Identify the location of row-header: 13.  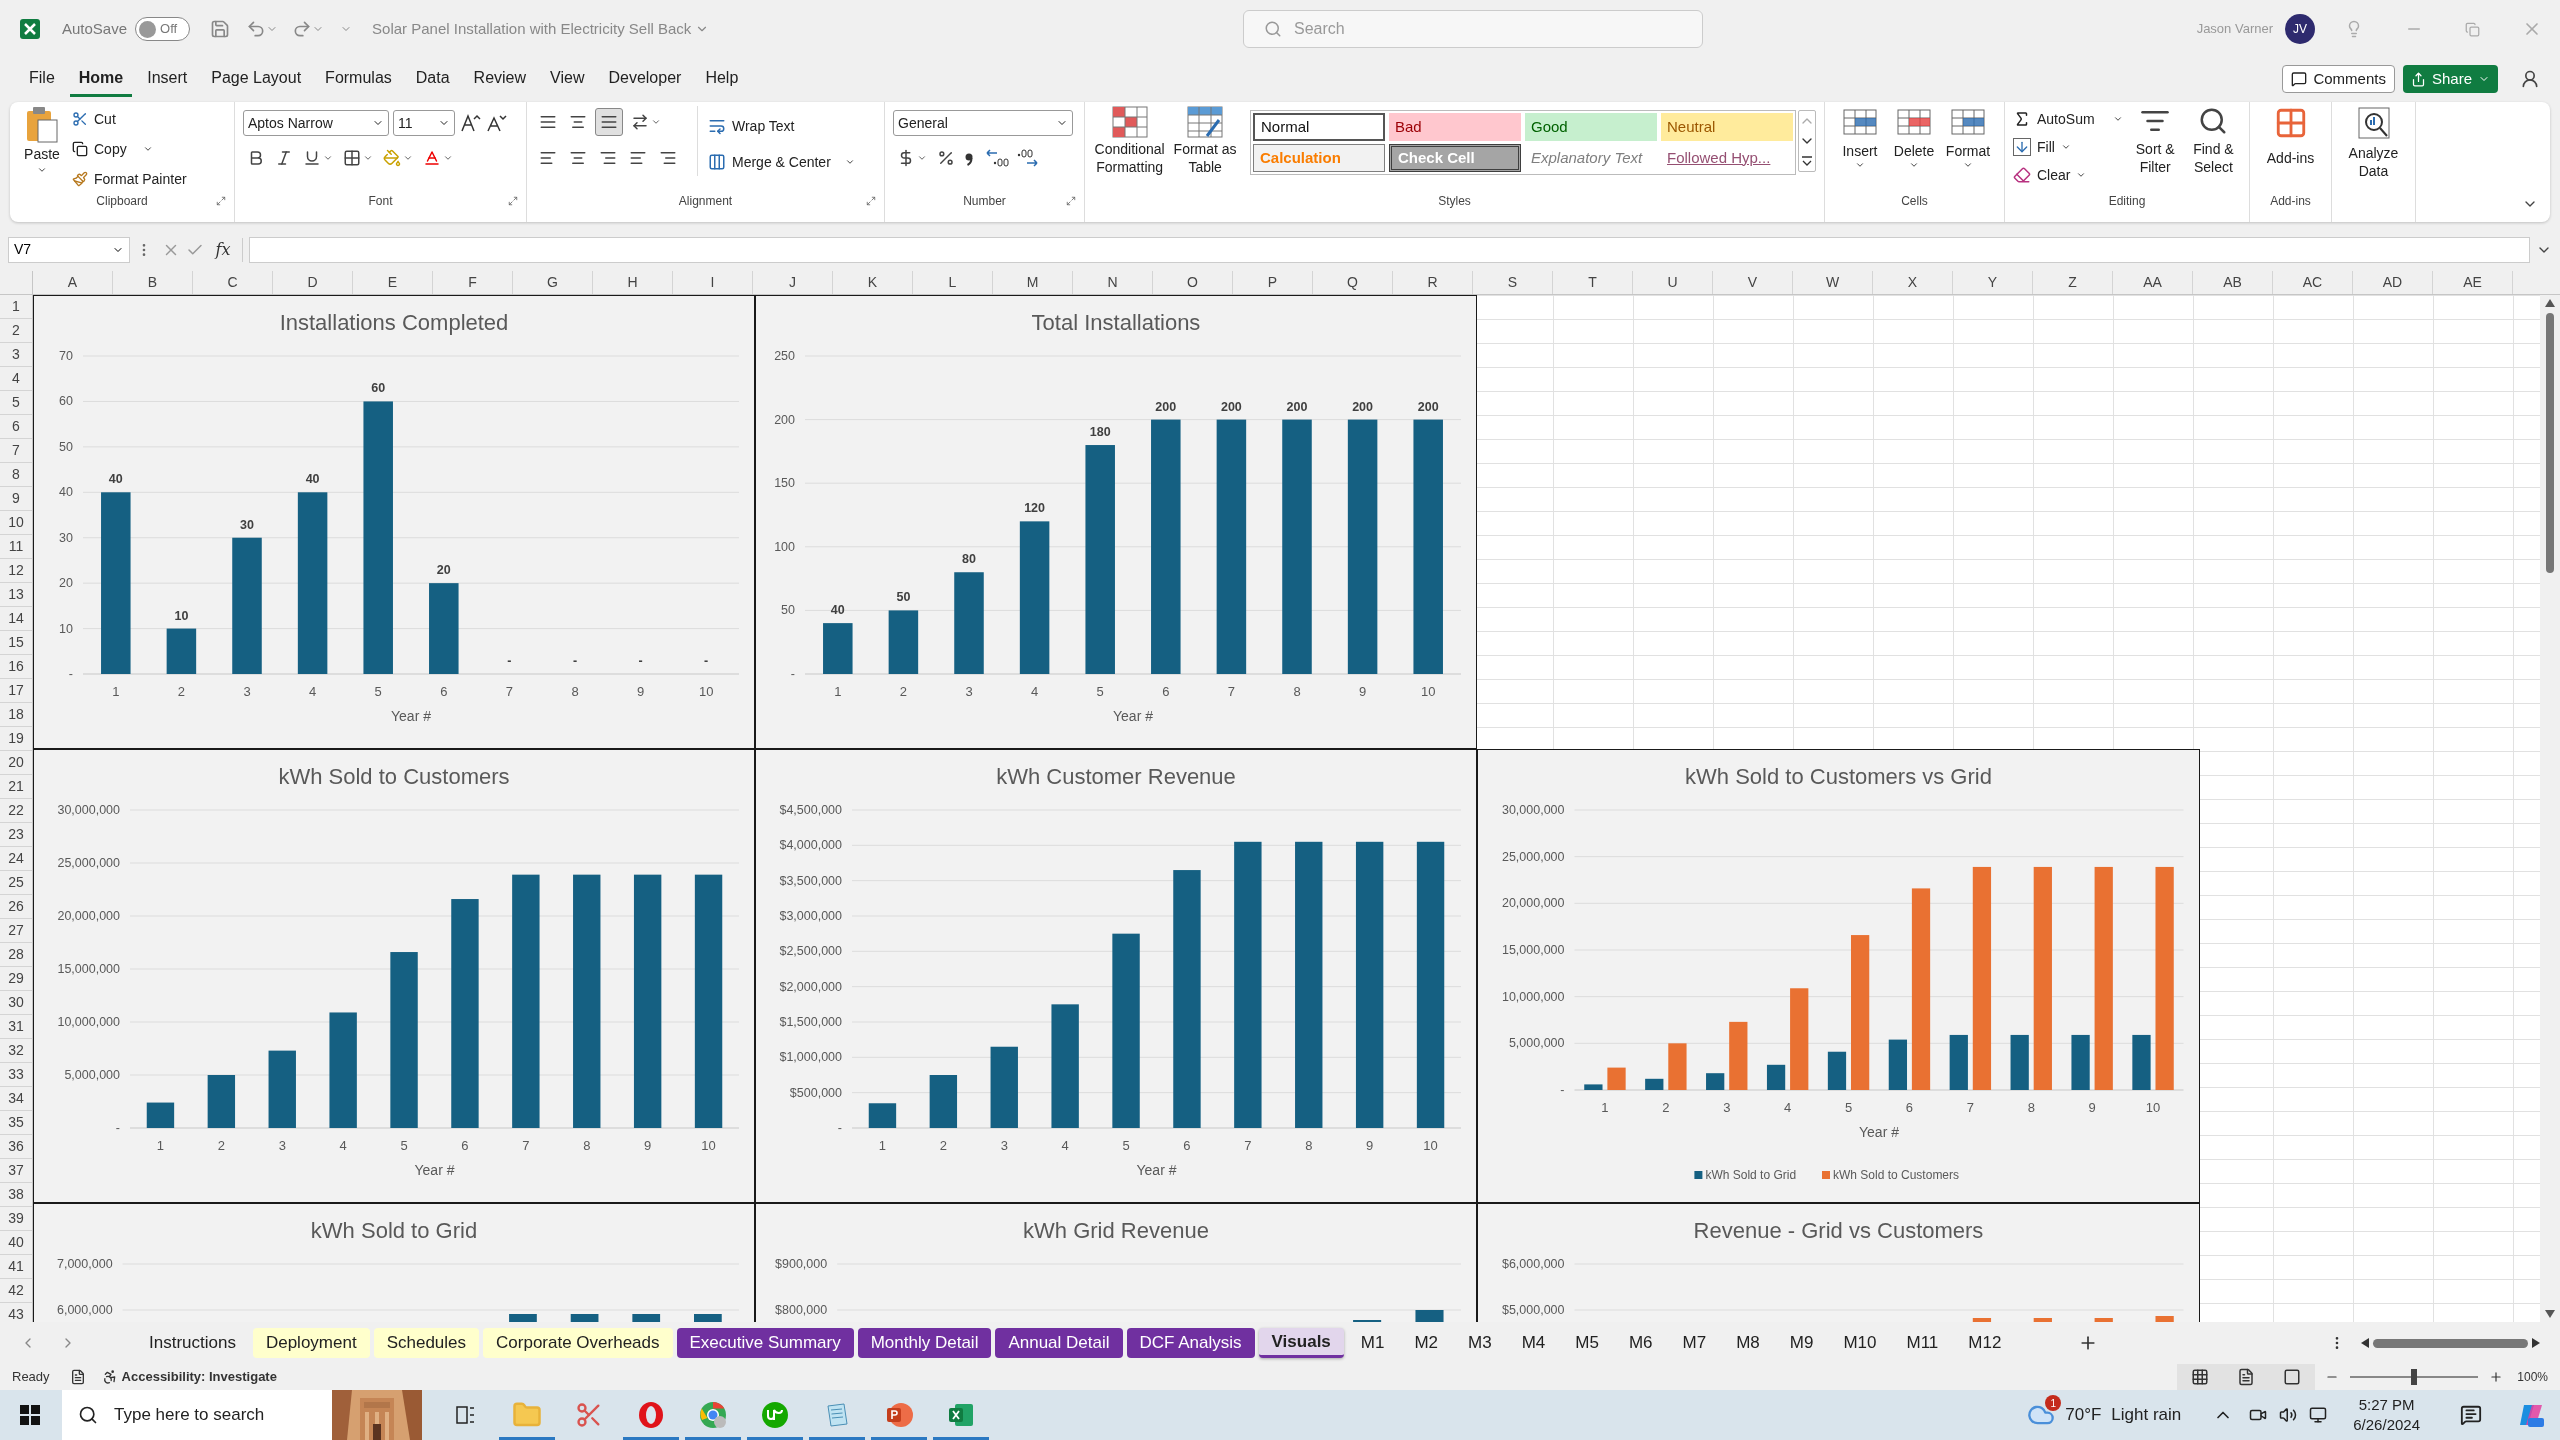
(16, 595).